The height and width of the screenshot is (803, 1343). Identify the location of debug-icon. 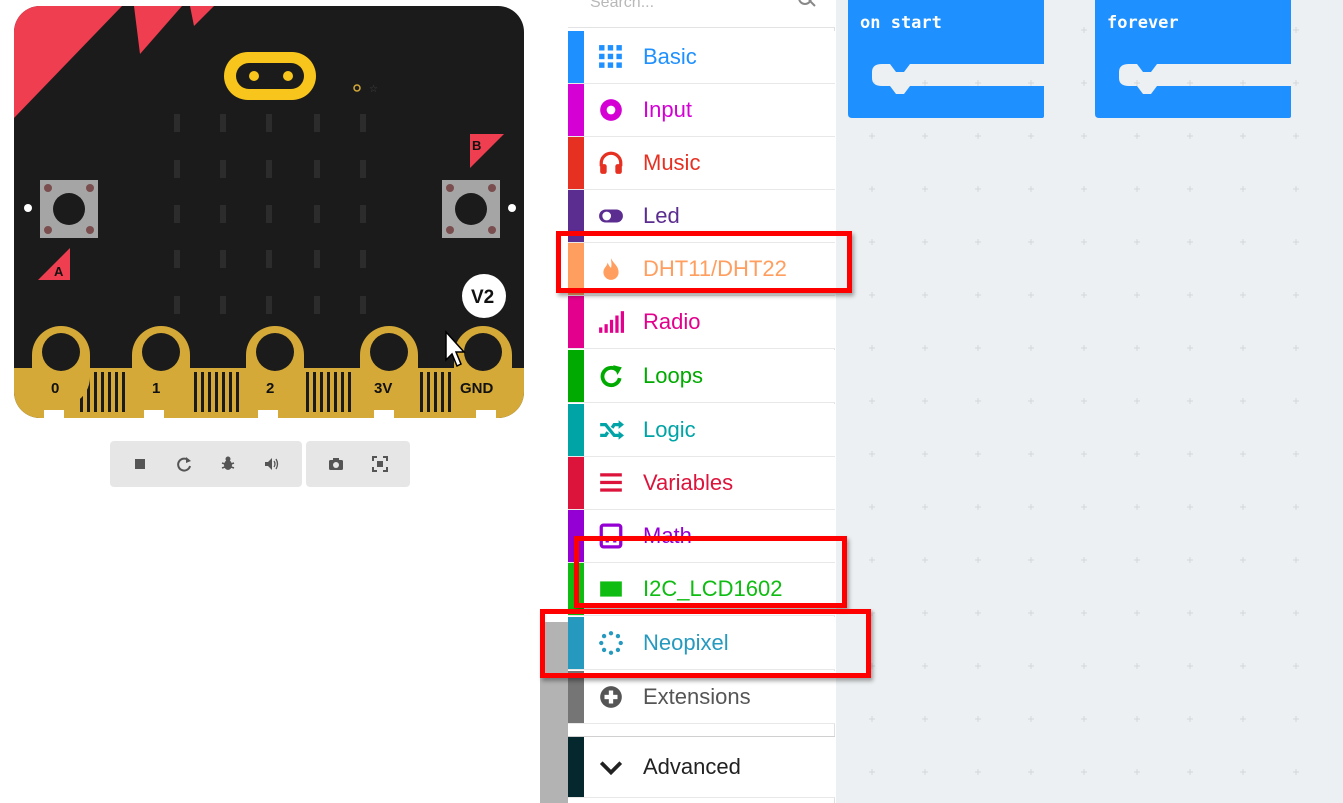
(228, 464).